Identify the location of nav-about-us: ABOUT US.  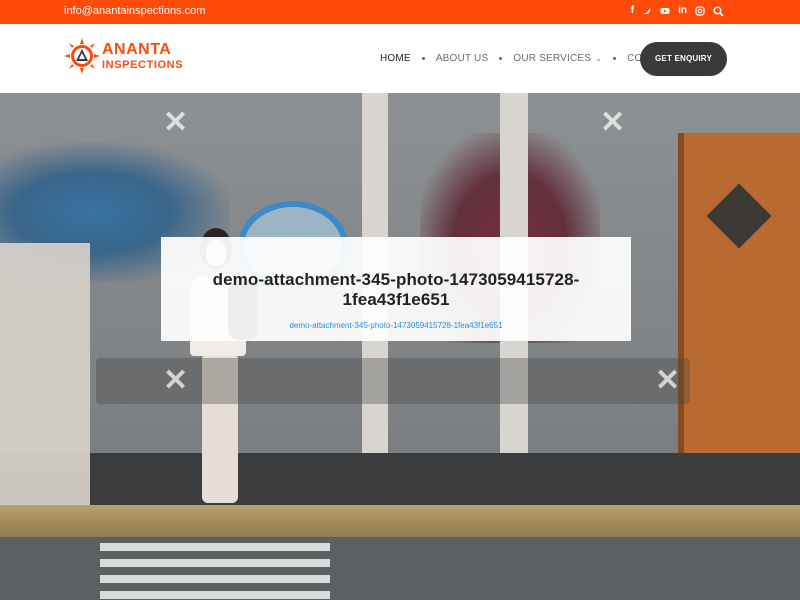
(462, 58).